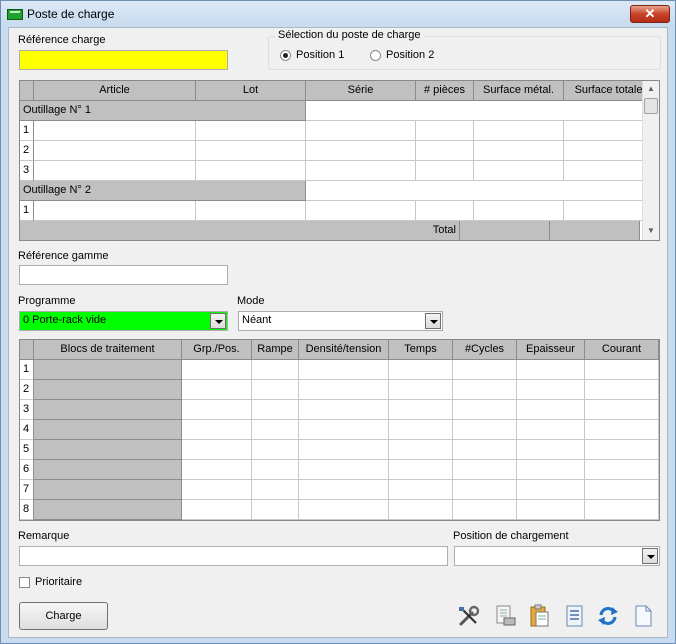  I want to click on prioritaire-checkbox, so click(24, 582).